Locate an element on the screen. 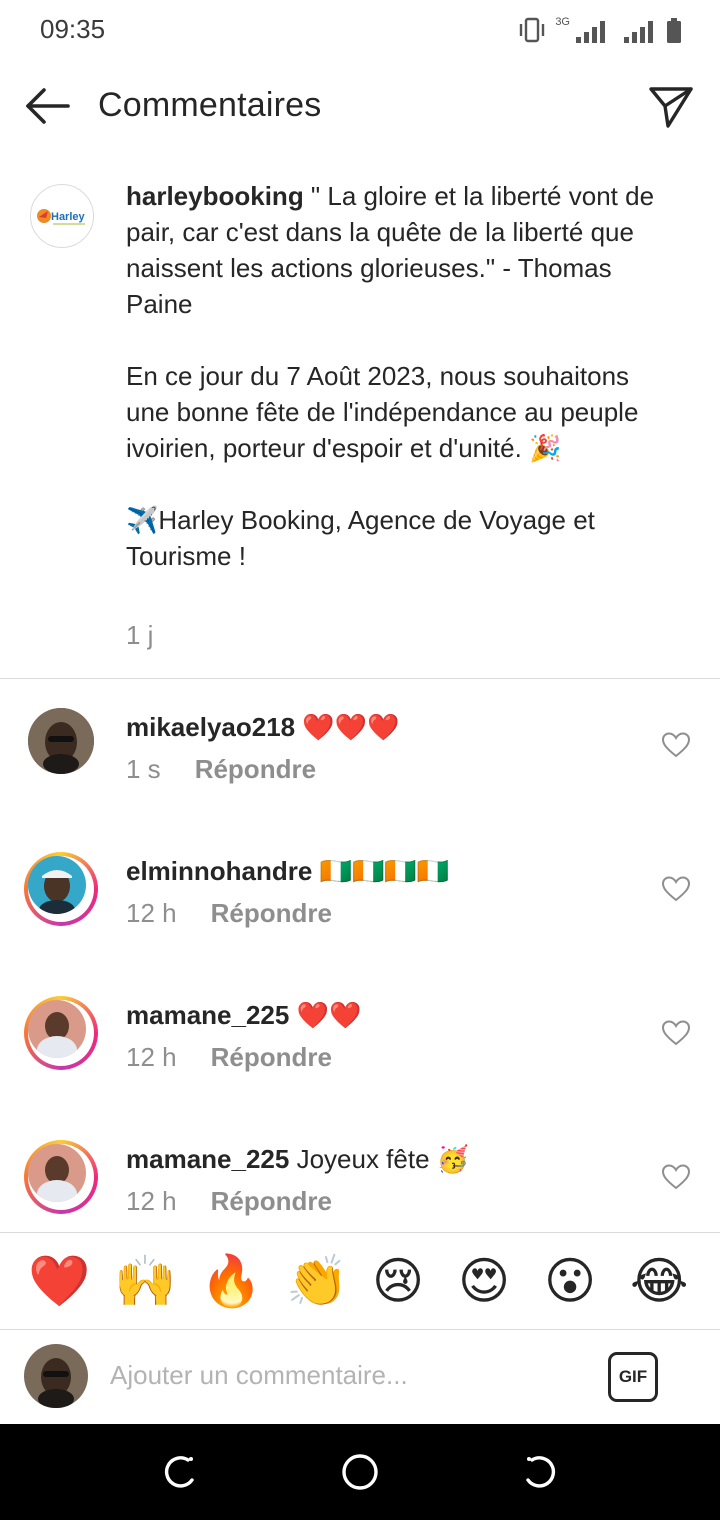 This screenshot has height=1520, width=720. emoji-heart-button: ❤️ is located at coordinates (59, 1281).